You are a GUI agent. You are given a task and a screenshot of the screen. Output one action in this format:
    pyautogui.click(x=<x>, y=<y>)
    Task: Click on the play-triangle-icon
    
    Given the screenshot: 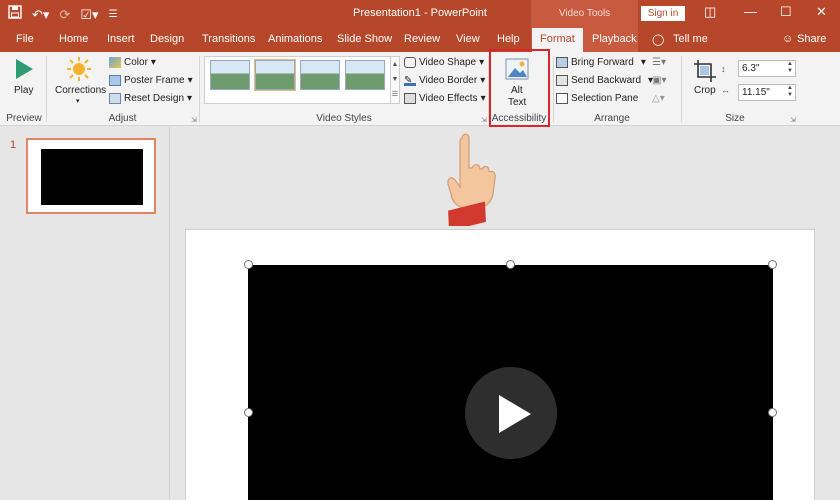 What is the action you would take?
    pyautogui.click(x=515, y=414)
    